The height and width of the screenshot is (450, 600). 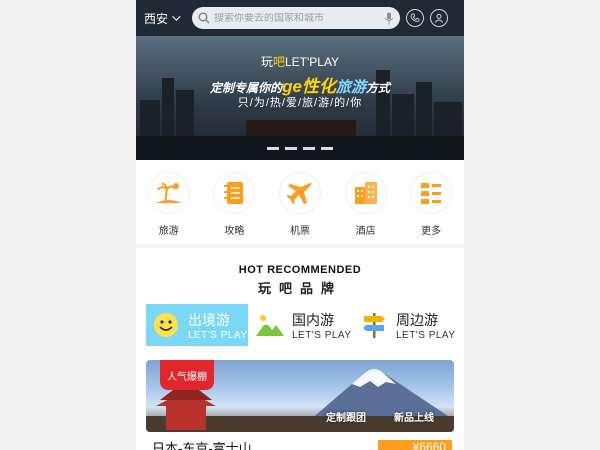 What do you see at coordinates (415, 18) in the screenshot?
I see `phone-icon` at bounding box center [415, 18].